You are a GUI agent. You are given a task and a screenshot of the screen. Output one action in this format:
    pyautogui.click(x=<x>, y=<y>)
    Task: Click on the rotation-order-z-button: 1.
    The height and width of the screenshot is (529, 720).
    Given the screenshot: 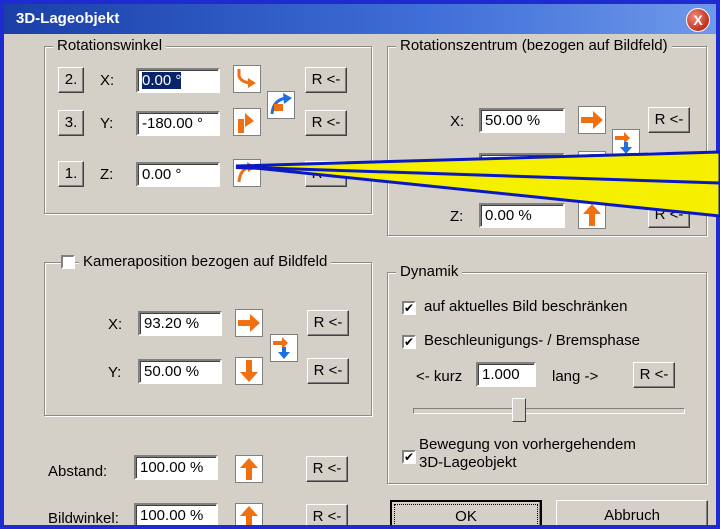 What is the action you would take?
    pyautogui.click(x=71, y=174)
    